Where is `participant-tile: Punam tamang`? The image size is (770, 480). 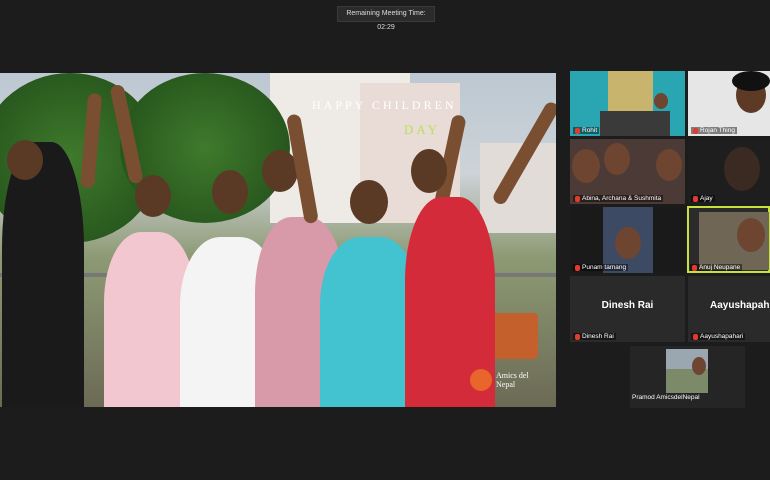 participant-tile: Punam tamang is located at coordinates (627, 240).